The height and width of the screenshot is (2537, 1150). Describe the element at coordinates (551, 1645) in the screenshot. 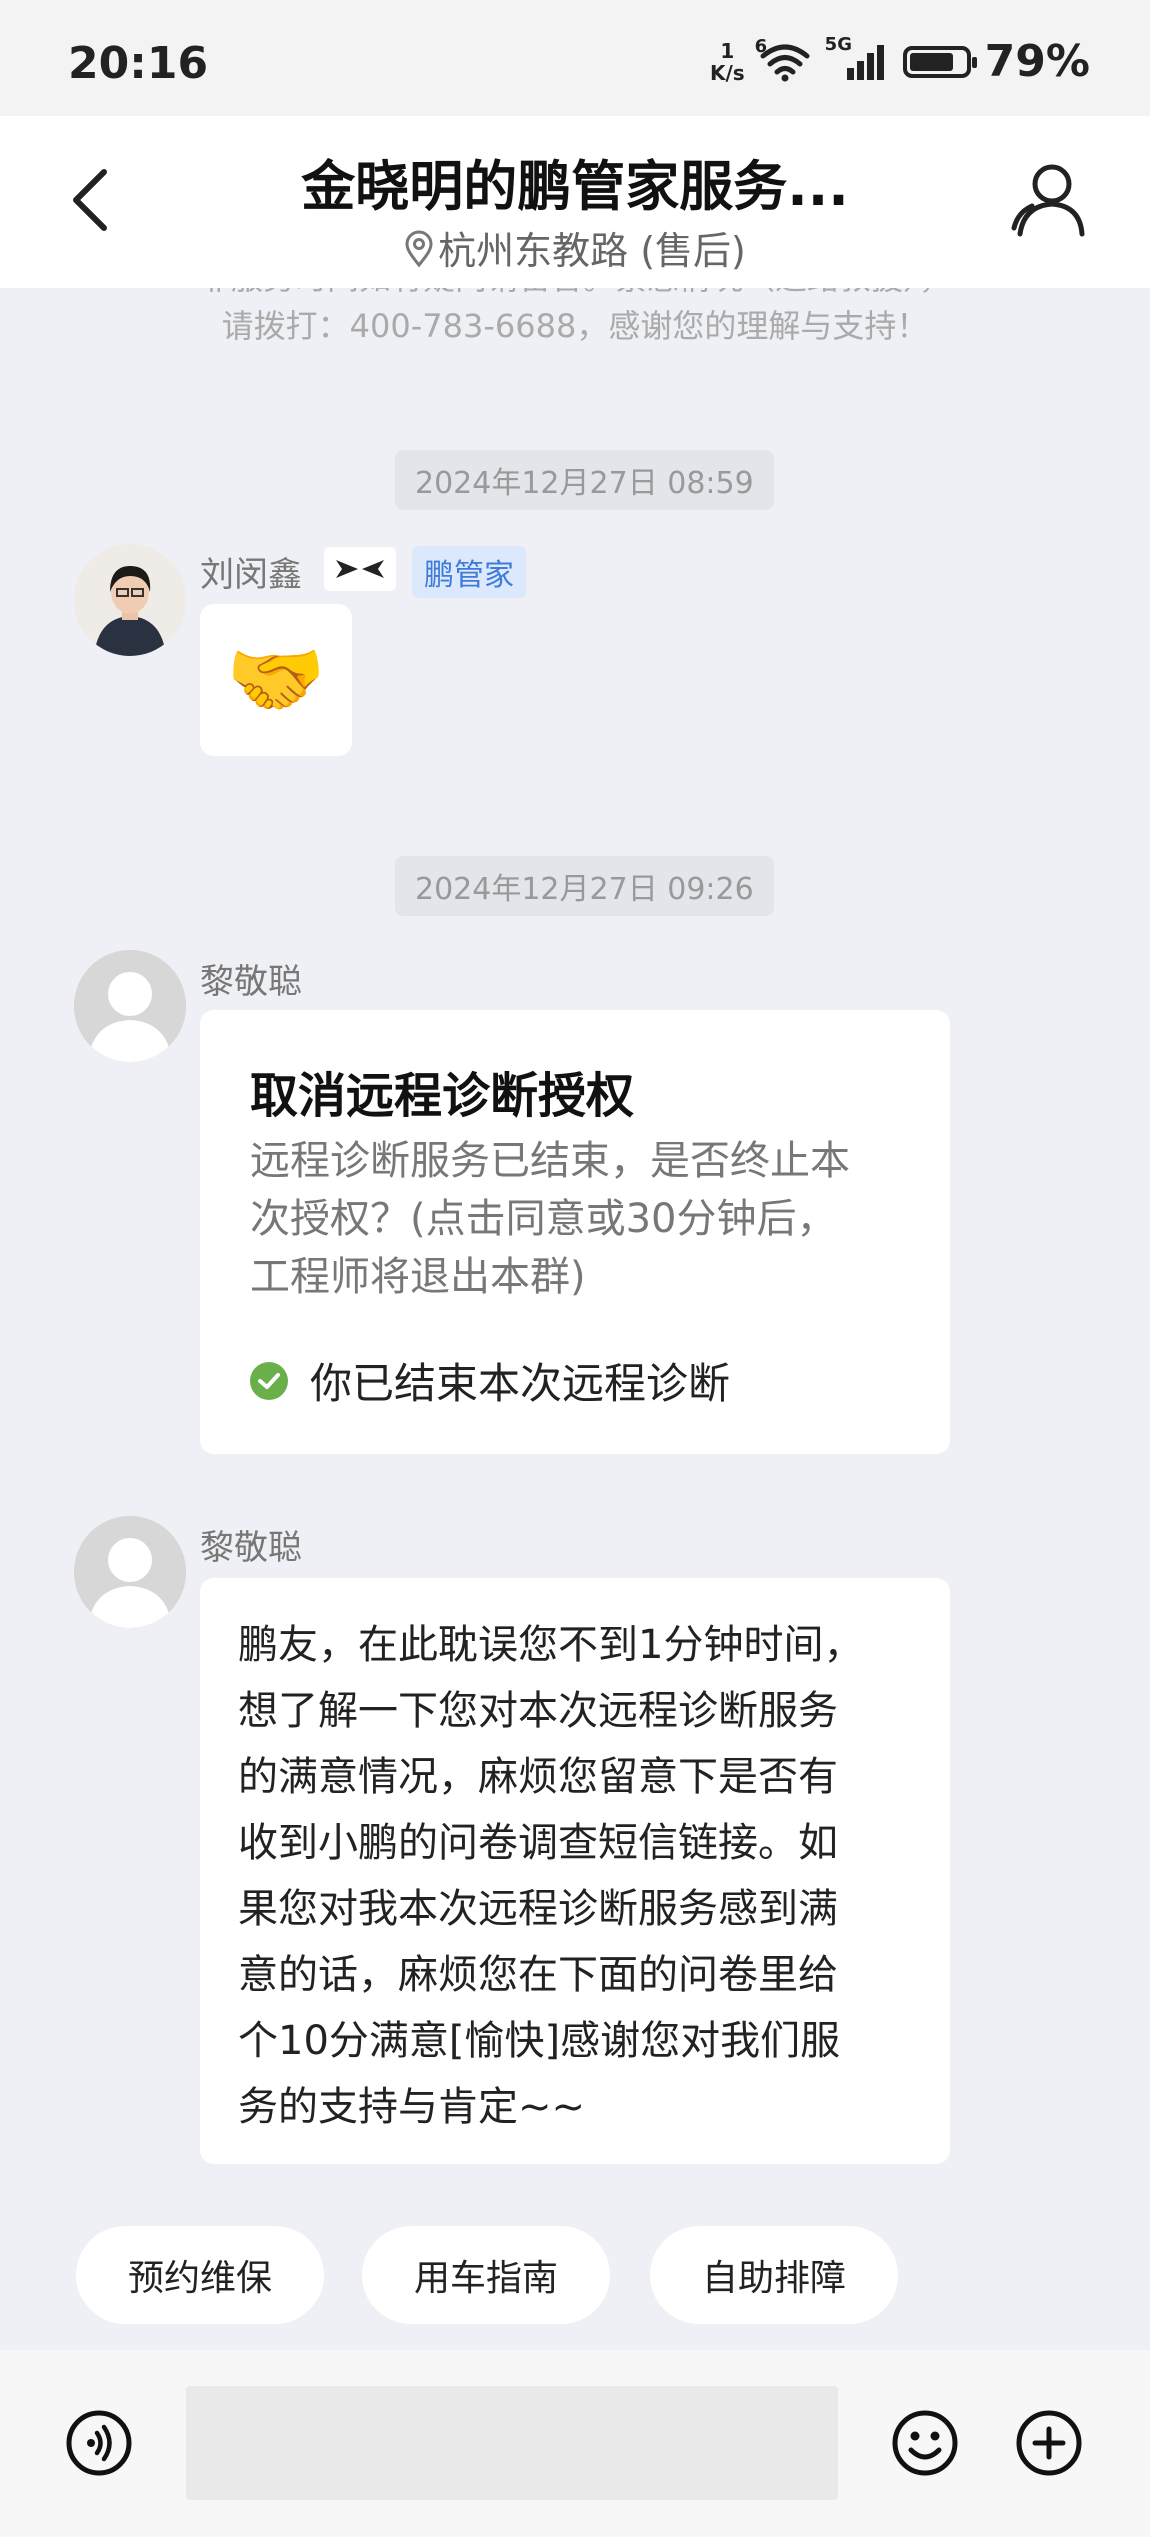

I see `message-line: 鹏友，在此耽误您不到1分钟时间，` at that location.